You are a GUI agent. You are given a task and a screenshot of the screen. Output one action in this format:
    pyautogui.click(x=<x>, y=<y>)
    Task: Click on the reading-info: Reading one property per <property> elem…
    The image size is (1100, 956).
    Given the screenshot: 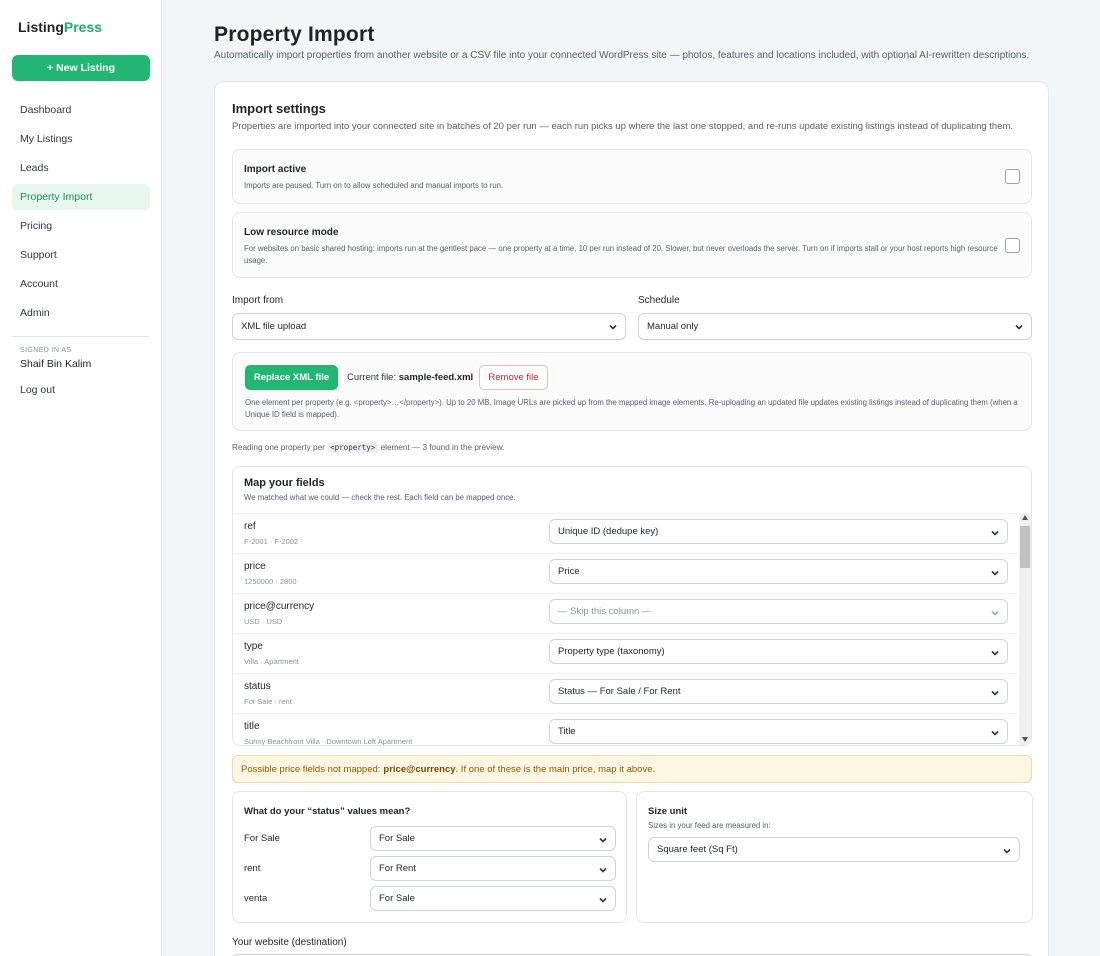 What is the action you would take?
    pyautogui.click(x=368, y=447)
    